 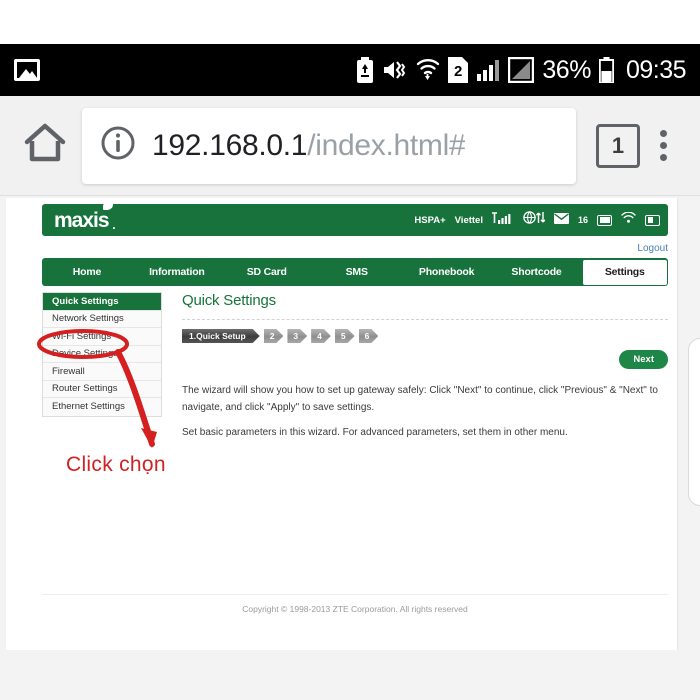 What do you see at coordinates (102, 319) in the screenshot?
I see `sidebar-item-network-settings: Network Settings` at bounding box center [102, 319].